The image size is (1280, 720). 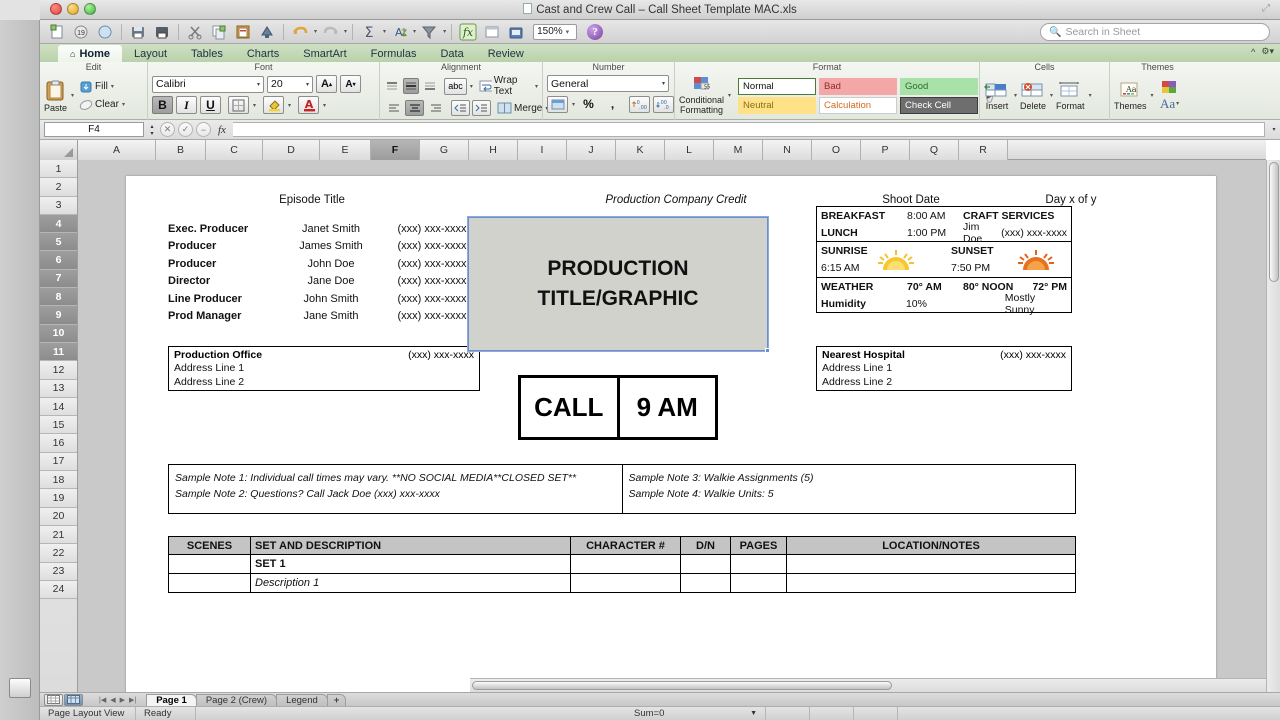 What do you see at coordinates (58, 169) in the screenshot?
I see `row-header-1: 1` at bounding box center [58, 169].